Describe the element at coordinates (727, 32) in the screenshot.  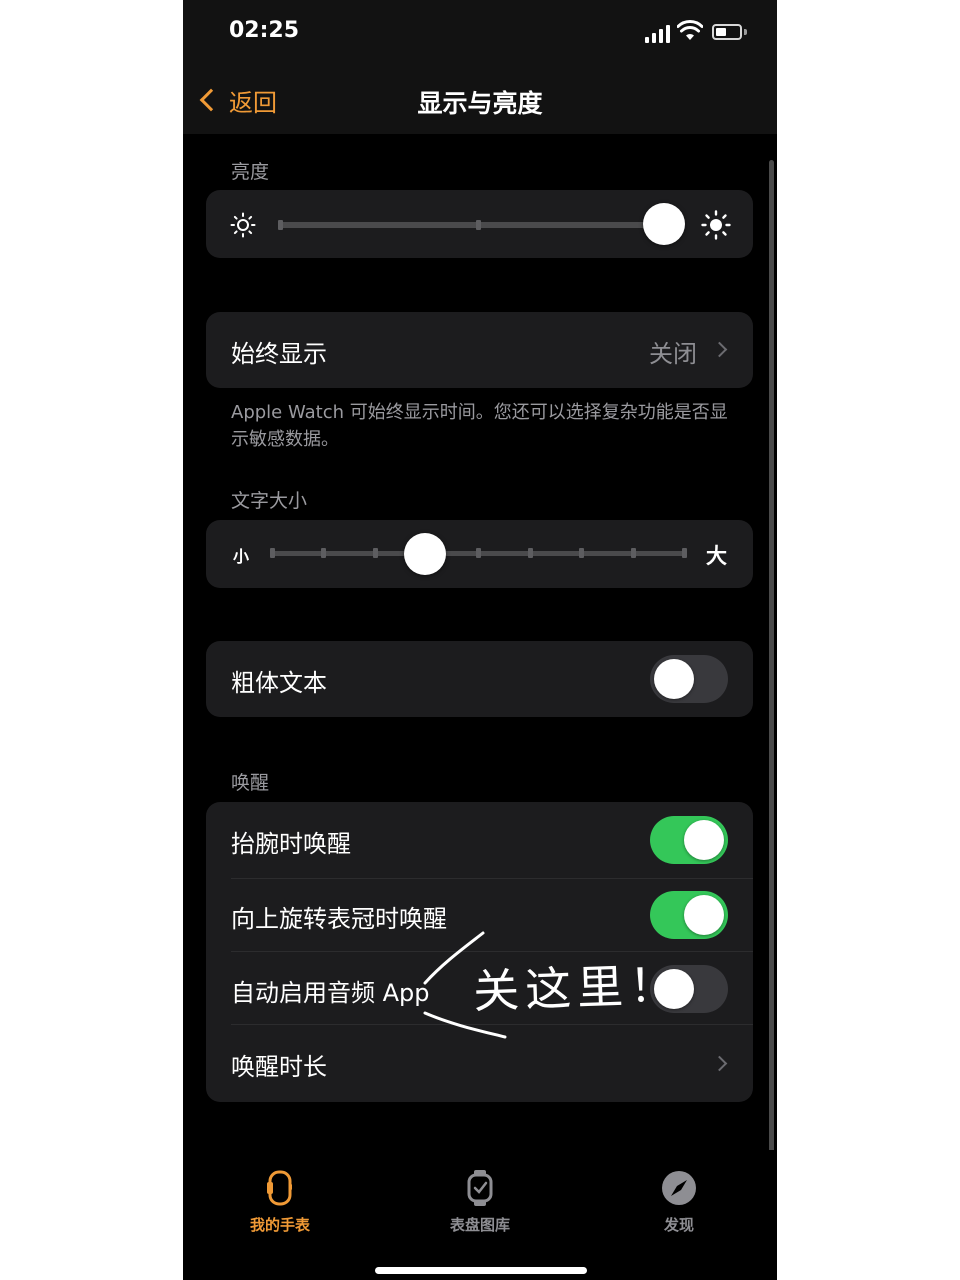
I see `battery-icon` at that location.